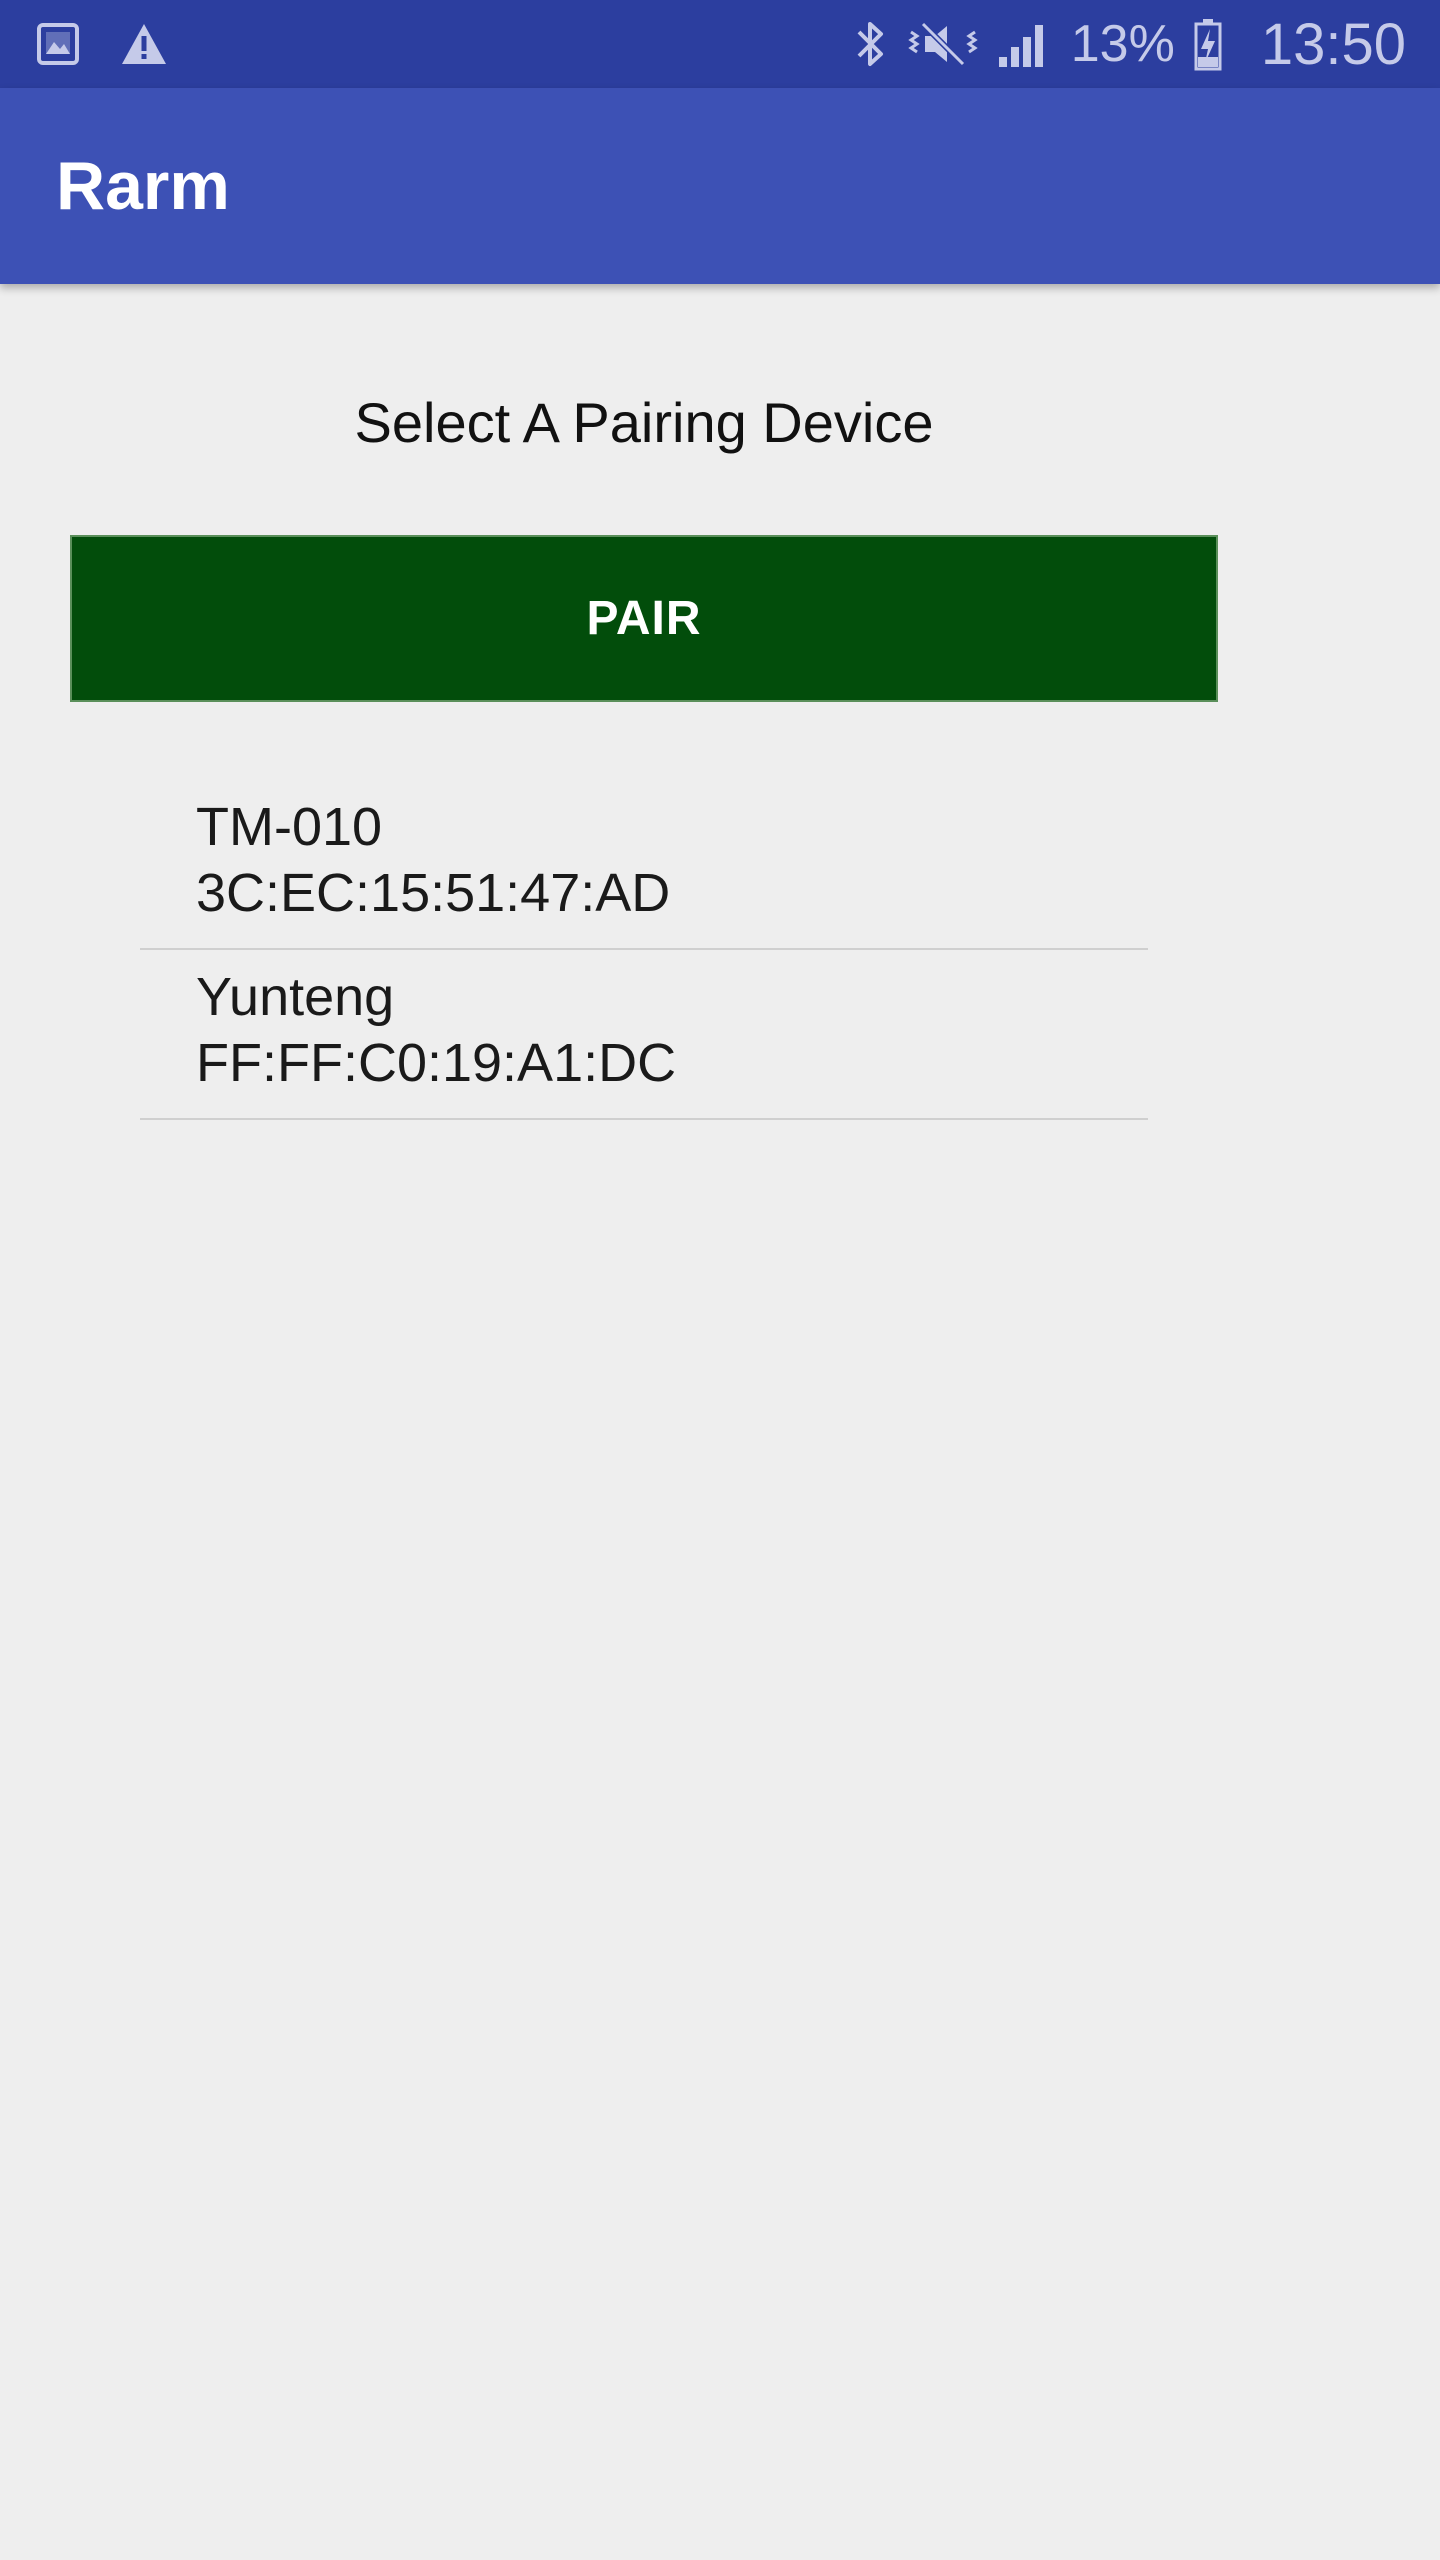 The image size is (1440, 2560). Describe the element at coordinates (58, 44) in the screenshot. I see `image-notification-icon` at that location.